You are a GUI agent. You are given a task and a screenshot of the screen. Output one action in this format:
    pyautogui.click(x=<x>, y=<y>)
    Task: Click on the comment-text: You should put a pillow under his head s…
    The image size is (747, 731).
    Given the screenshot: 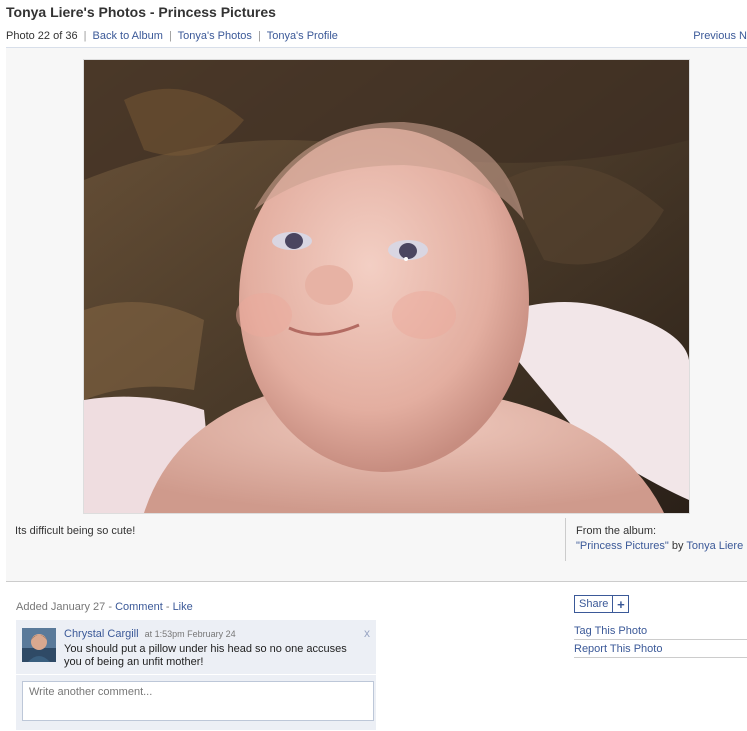 What is the action you would take?
    pyautogui.click(x=205, y=655)
    